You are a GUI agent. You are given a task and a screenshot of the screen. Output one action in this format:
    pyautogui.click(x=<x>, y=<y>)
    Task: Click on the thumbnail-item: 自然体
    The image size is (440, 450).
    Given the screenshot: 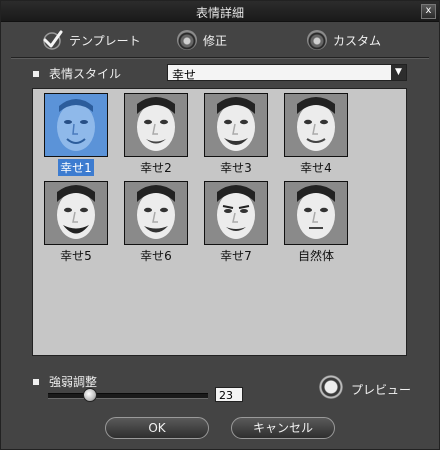 What is the action you would take?
    pyautogui.click(x=316, y=222)
    